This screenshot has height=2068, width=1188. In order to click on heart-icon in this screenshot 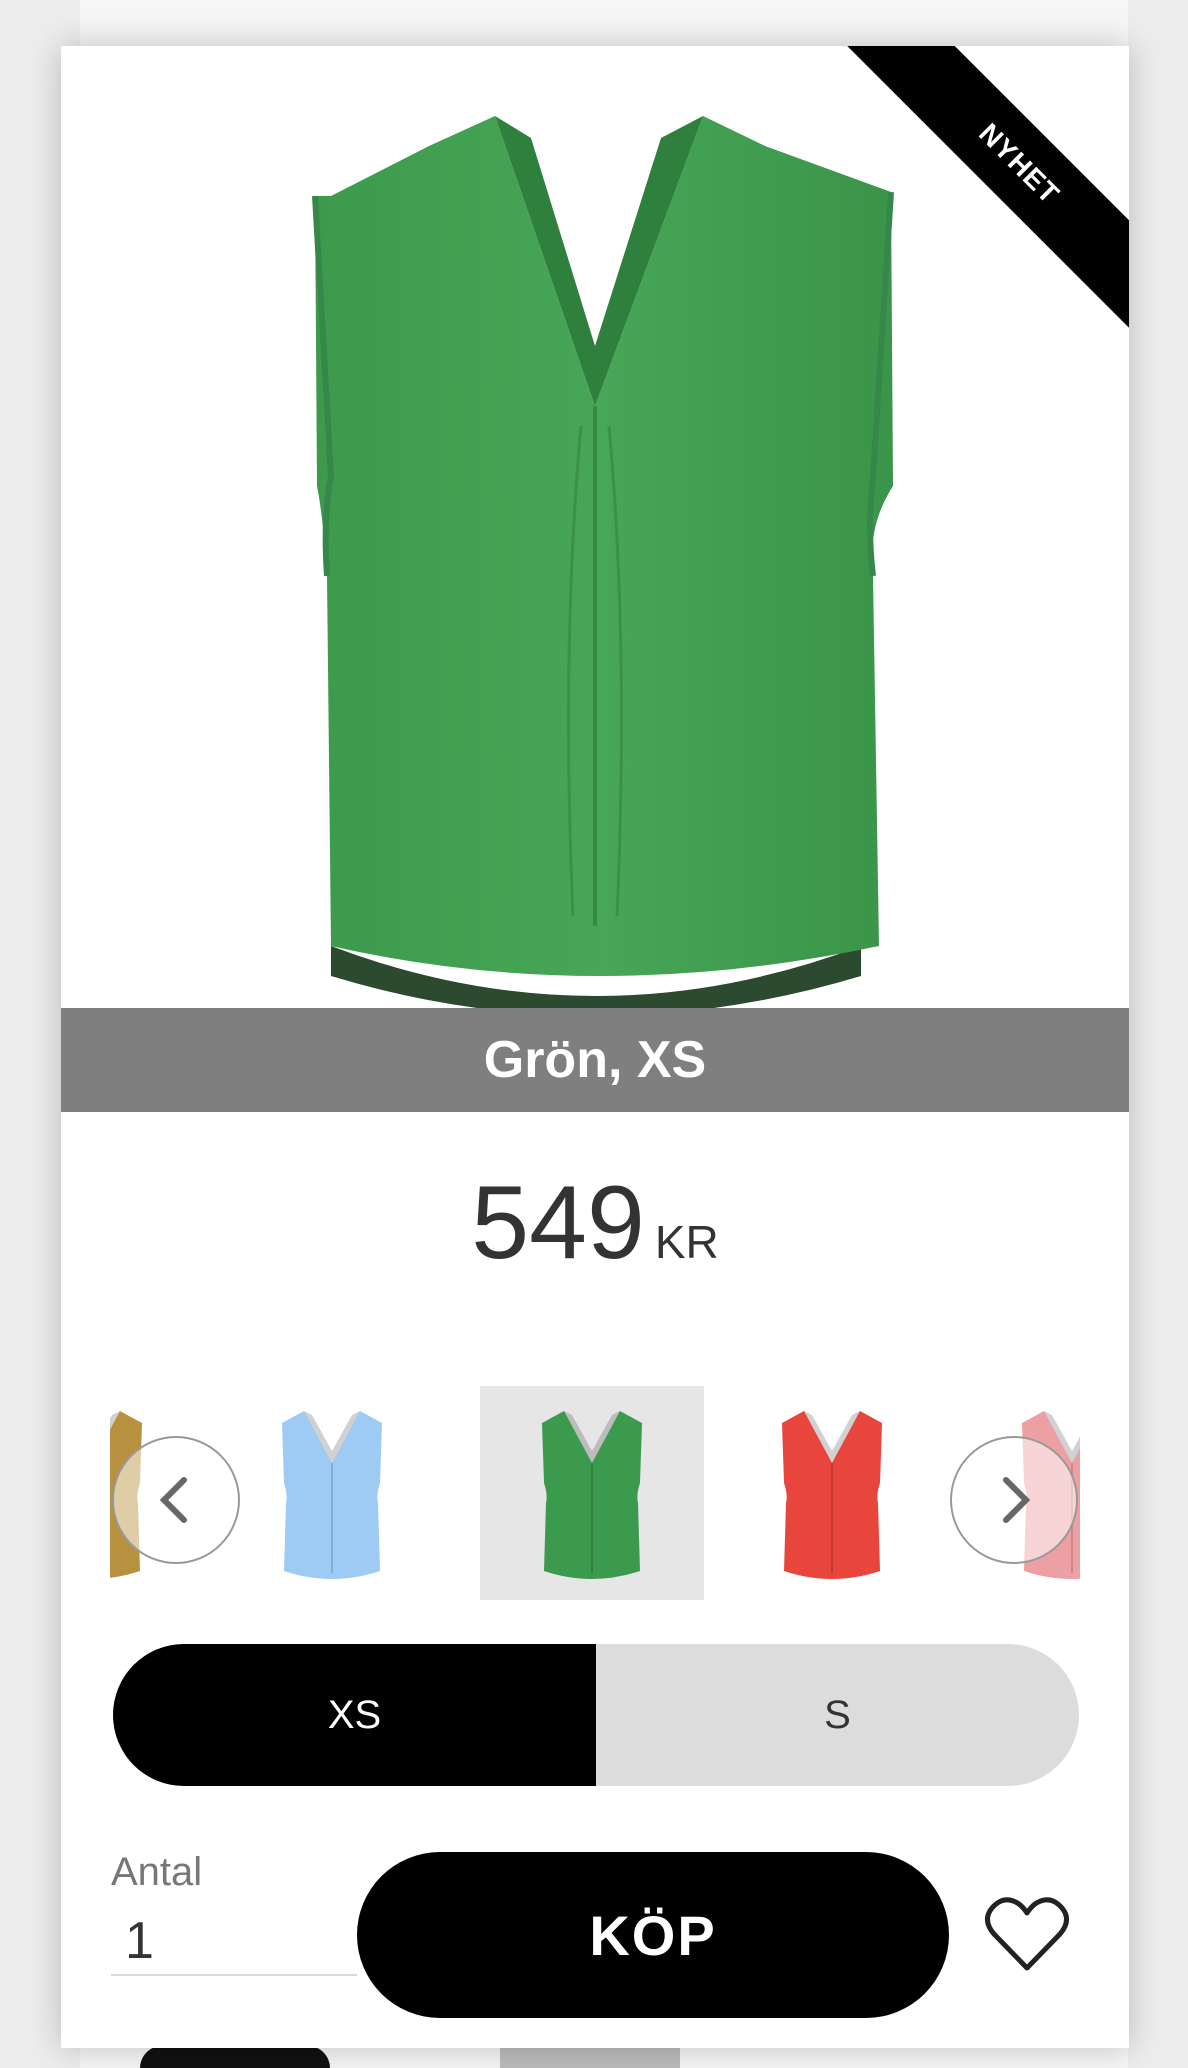, I will do `click(1027, 1934)`.